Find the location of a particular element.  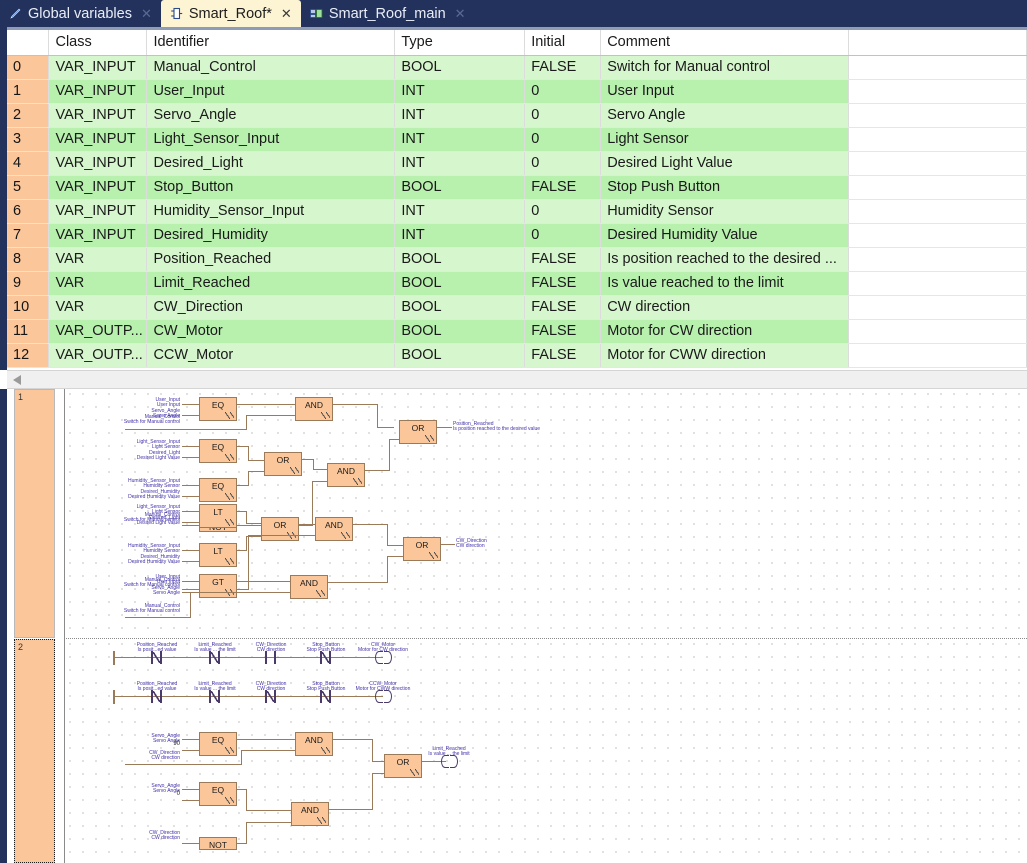

cell-identifier: CW_Direction is located at coordinates (271, 307).